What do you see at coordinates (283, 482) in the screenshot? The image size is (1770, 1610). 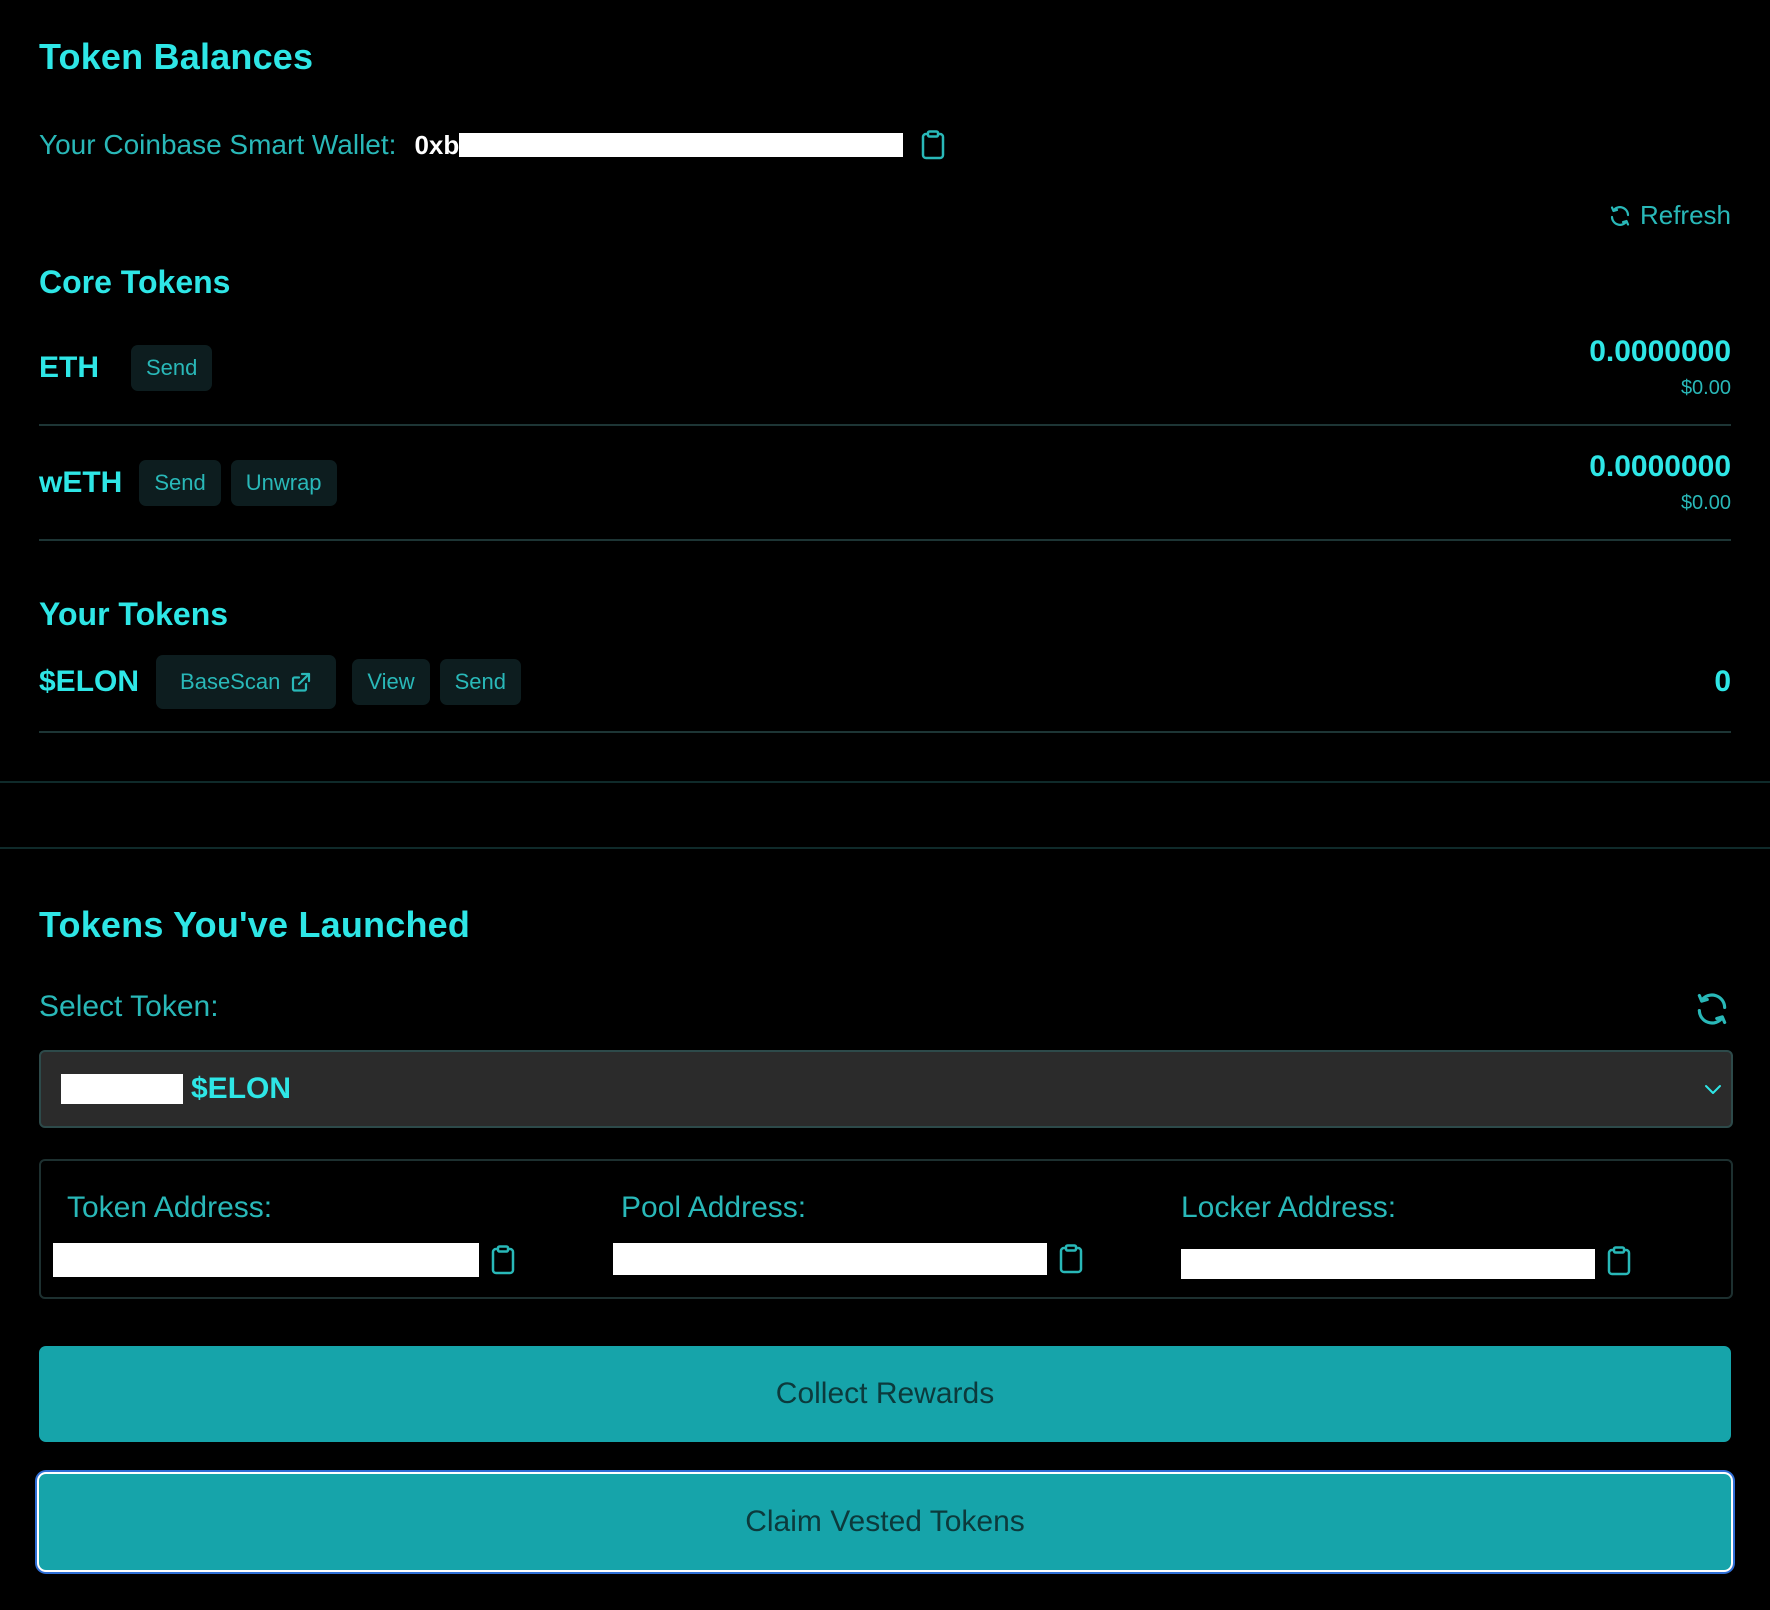 I see `unwrap-weth-button: Unwrap` at bounding box center [283, 482].